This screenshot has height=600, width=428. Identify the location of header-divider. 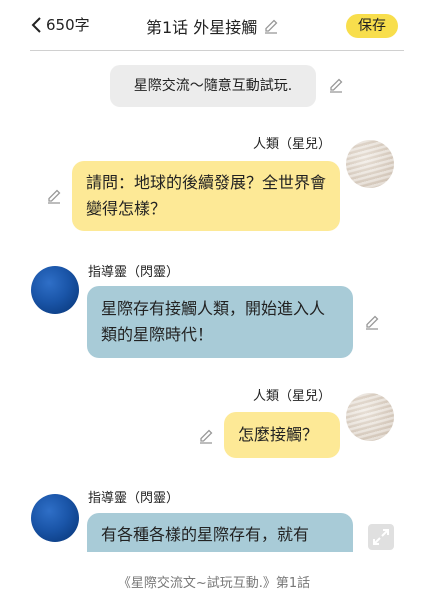
(217, 50).